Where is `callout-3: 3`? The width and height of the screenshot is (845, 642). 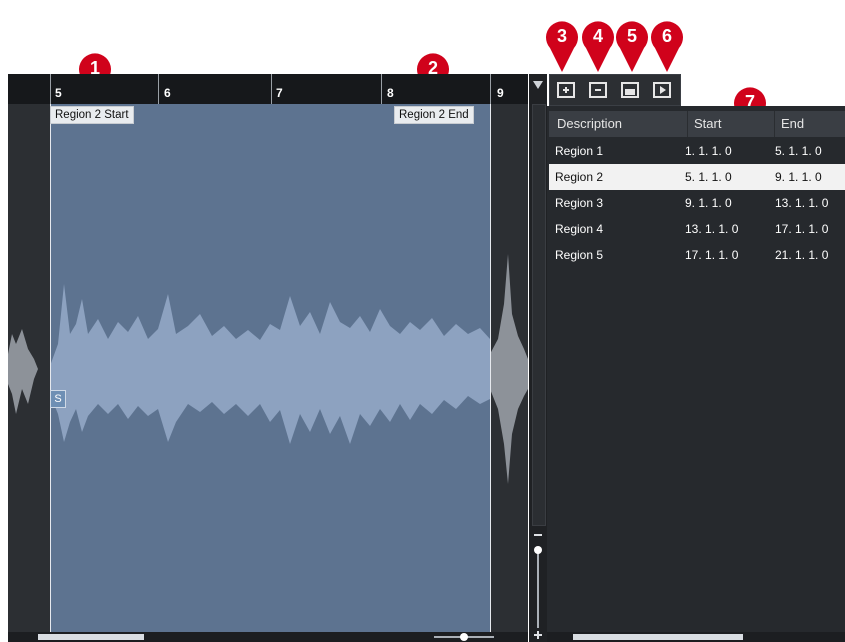 callout-3: 3 is located at coordinates (562, 46).